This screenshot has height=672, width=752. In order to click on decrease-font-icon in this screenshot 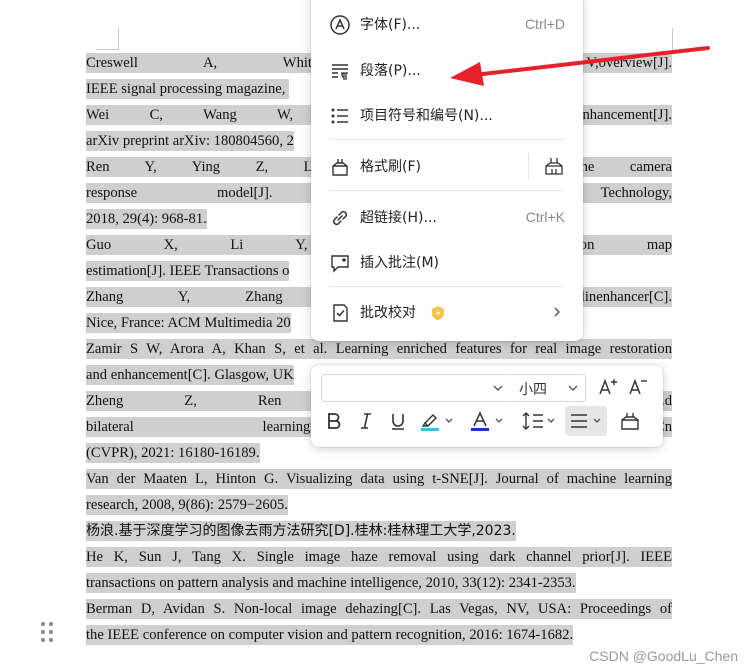, I will do `click(638, 386)`.